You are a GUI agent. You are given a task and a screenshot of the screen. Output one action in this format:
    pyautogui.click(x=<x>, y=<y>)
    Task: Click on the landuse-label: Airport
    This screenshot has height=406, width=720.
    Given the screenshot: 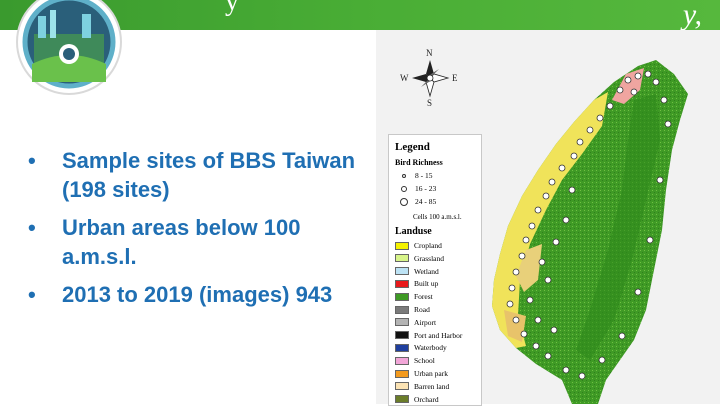 What is the action you would take?
    pyautogui.click(x=425, y=322)
    